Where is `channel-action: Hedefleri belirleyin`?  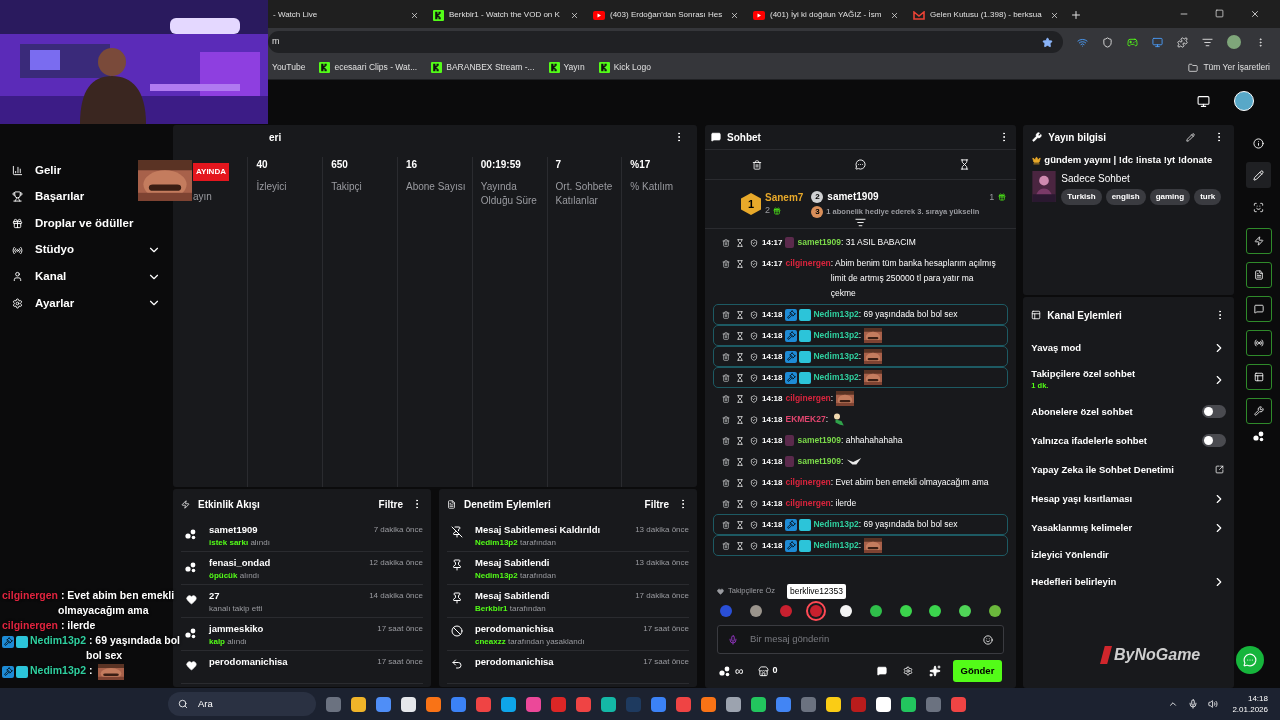 channel-action: Hedefleri belirleyin is located at coordinates (1122, 581).